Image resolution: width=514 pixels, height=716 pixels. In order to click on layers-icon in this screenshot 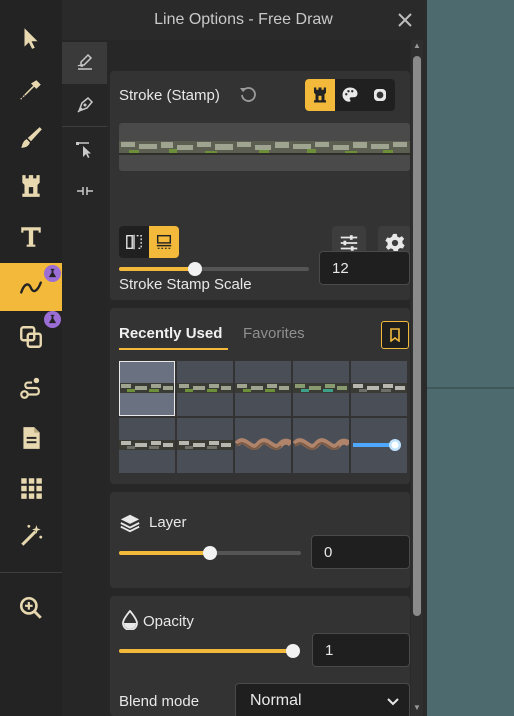, I will do `click(130, 523)`.